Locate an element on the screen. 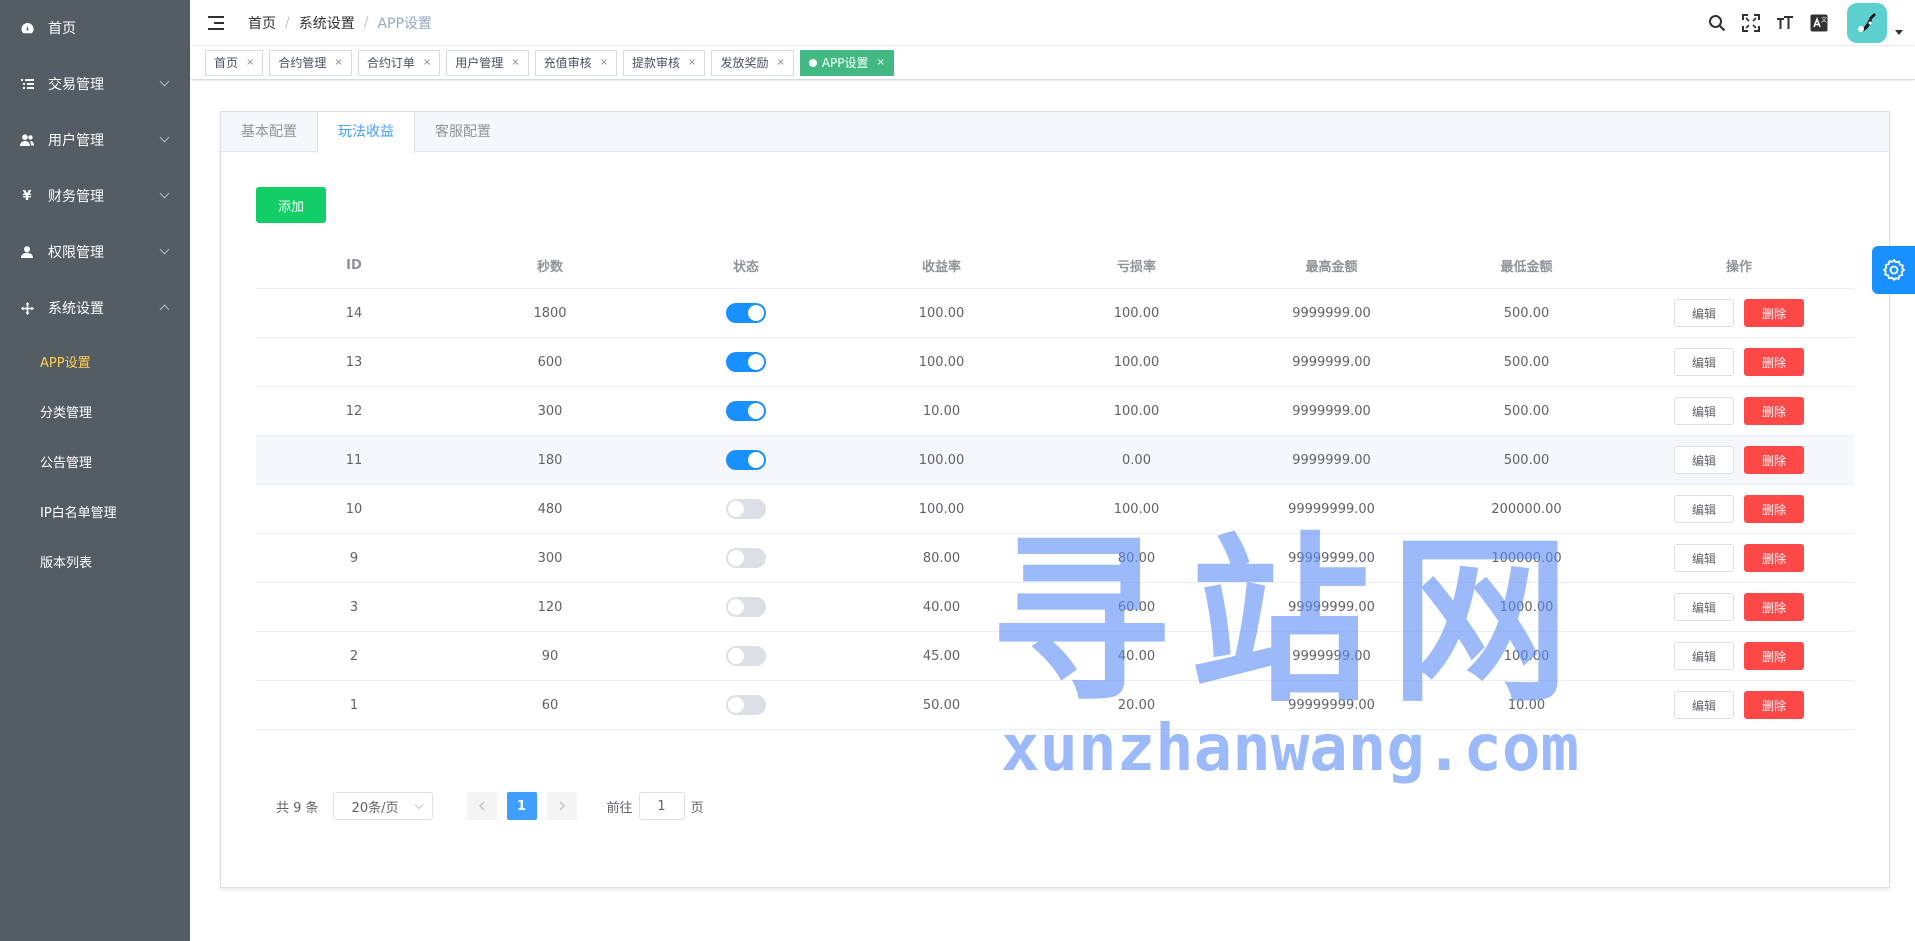  cell-max-amount: 99999999.00 is located at coordinates (1331, 705).